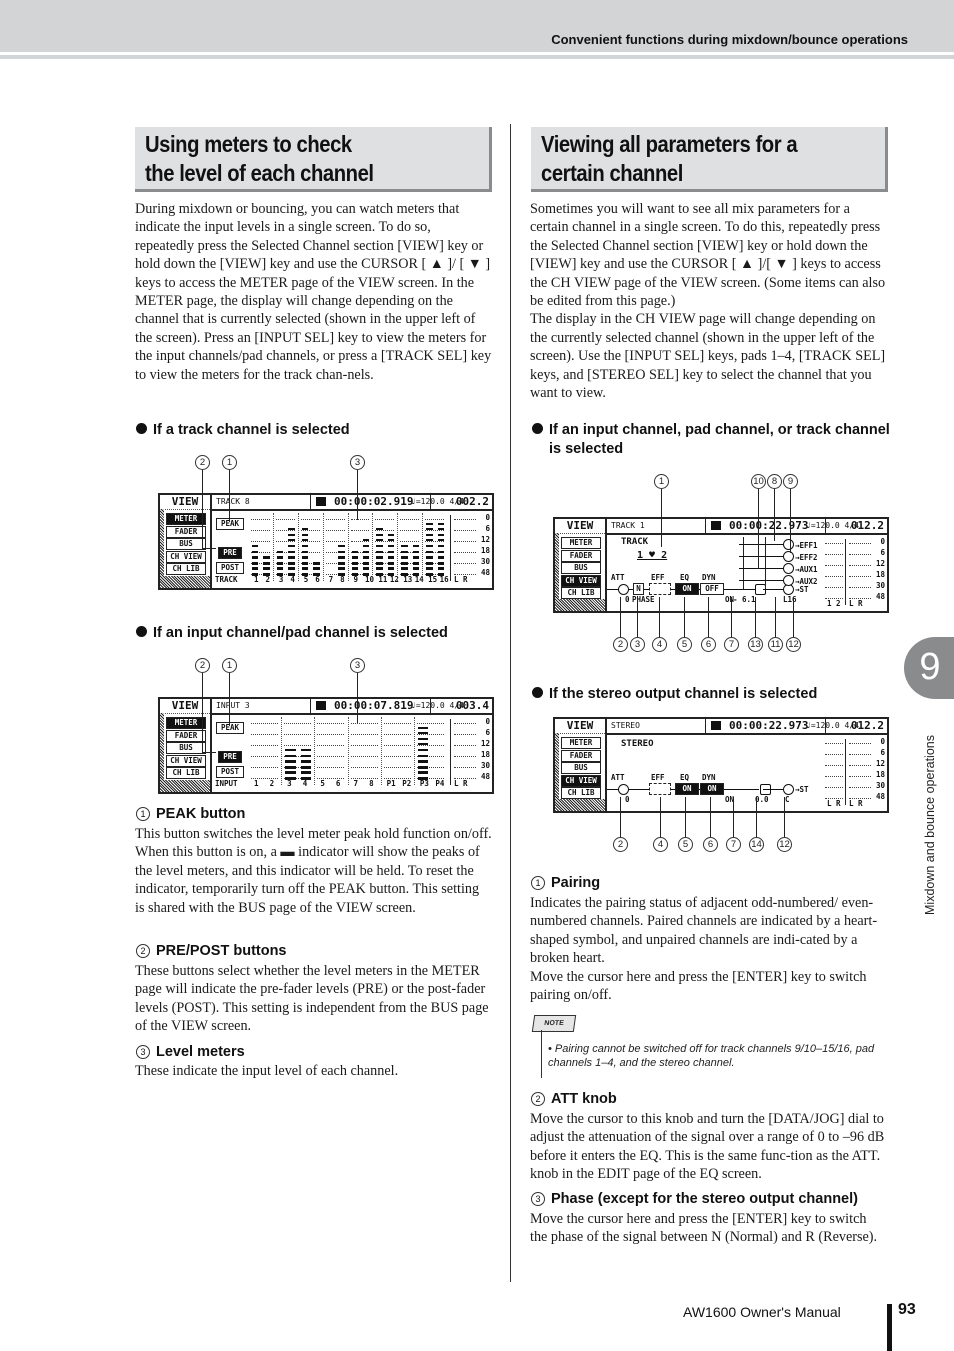  What do you see at coordinates (537, 692) in the screenshot?
I see `bullet-icon` at bounding box center [537, 692].